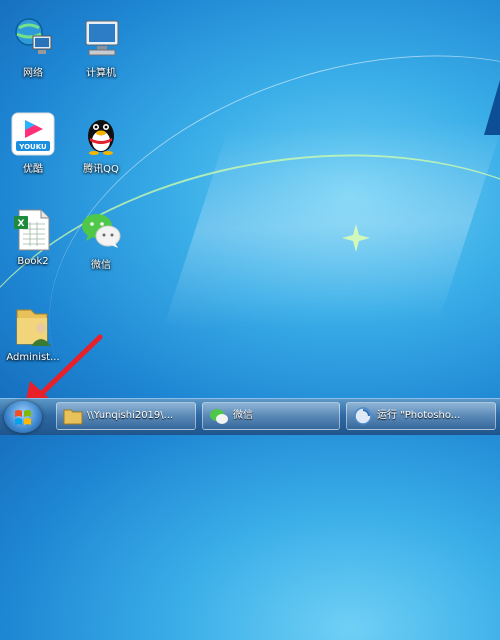 The image size is (500, 640). I want to click on desktop-icon-qq: 腾讯QQ, so click(101, 143).